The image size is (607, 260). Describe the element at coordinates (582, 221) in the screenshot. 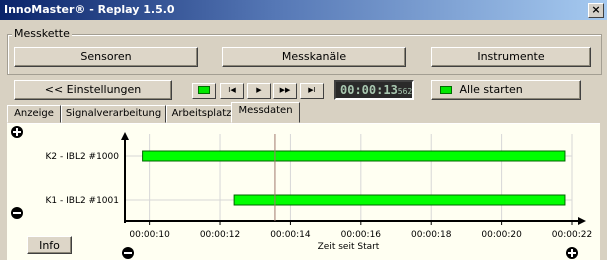

I see `x-axis-arrow-icon` at that location.